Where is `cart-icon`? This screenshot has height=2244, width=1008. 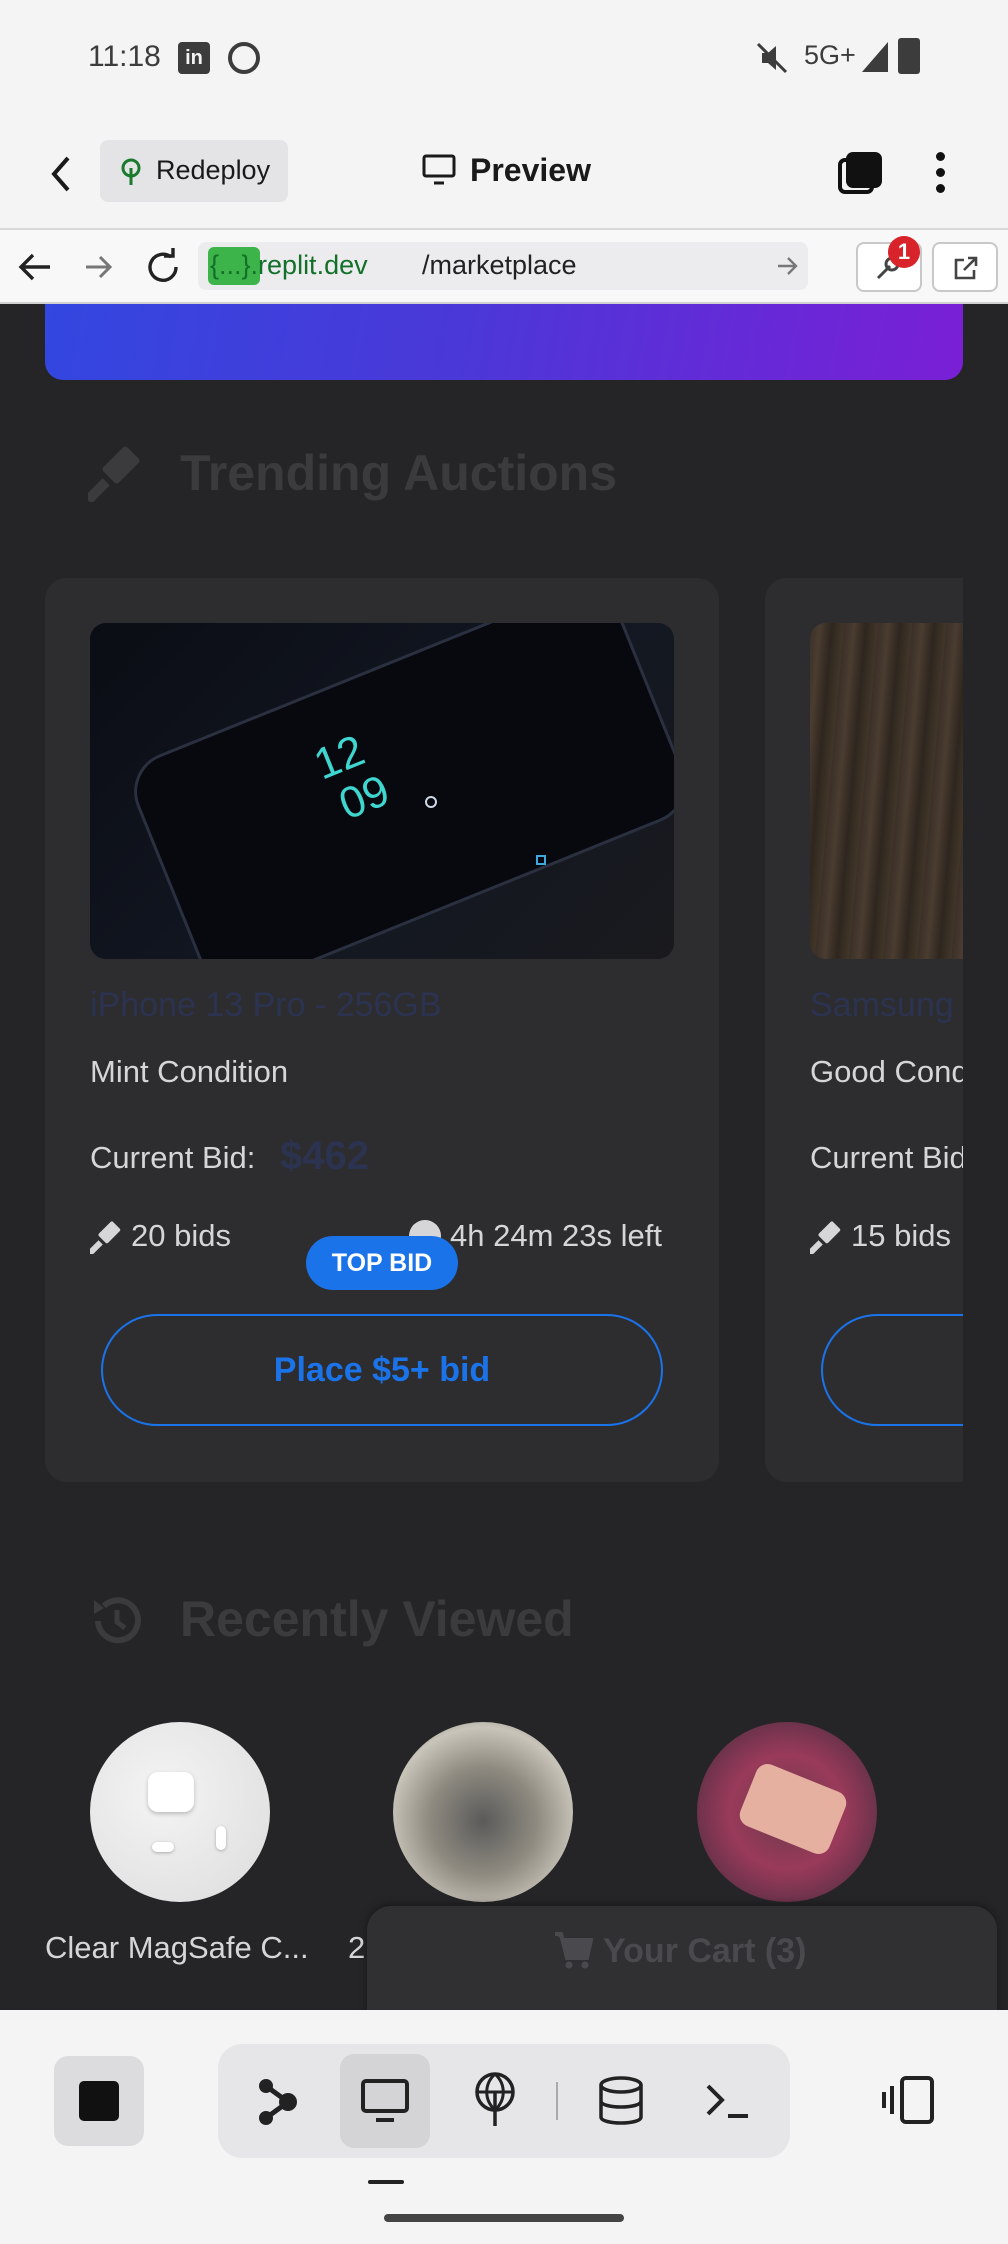
cart-icon is located at coordinates (574, 1950).